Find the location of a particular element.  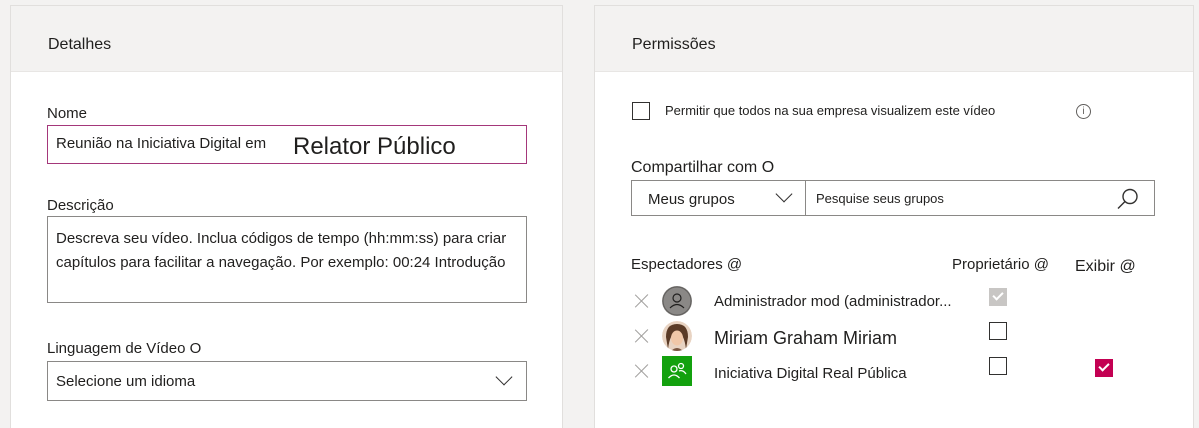

allow-company-checkbox is located at coordinates (641, 111).